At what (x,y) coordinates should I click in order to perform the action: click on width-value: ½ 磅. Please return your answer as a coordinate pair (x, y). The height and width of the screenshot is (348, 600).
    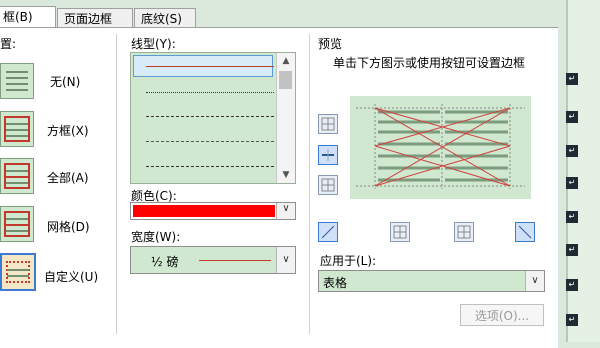
    Looking at the image, I should click on (165, 262).